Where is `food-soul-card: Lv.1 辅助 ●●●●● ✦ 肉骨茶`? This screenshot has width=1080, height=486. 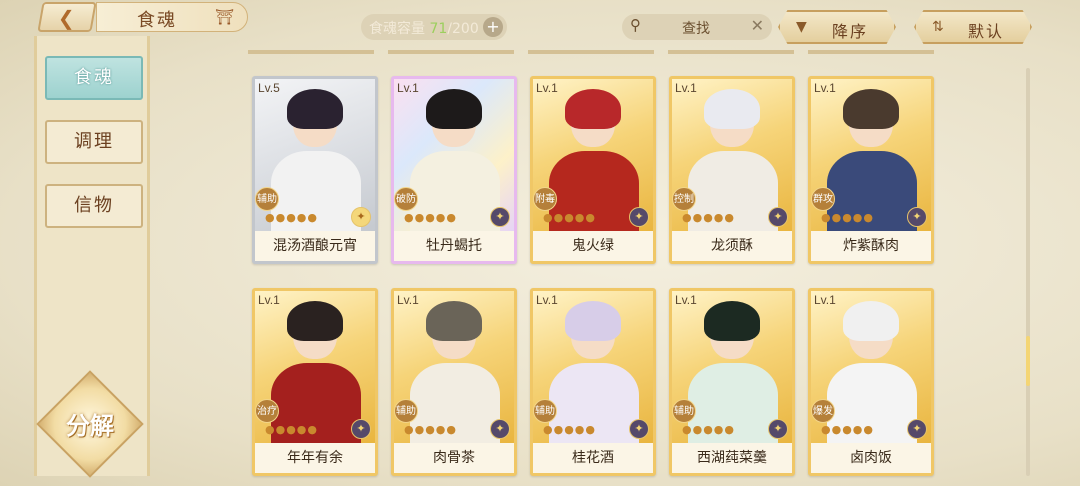 food-soul-card: Lv.1 辅助 ●●●●● ✦ 肉骨茶 is located at coordinates (454, 382).